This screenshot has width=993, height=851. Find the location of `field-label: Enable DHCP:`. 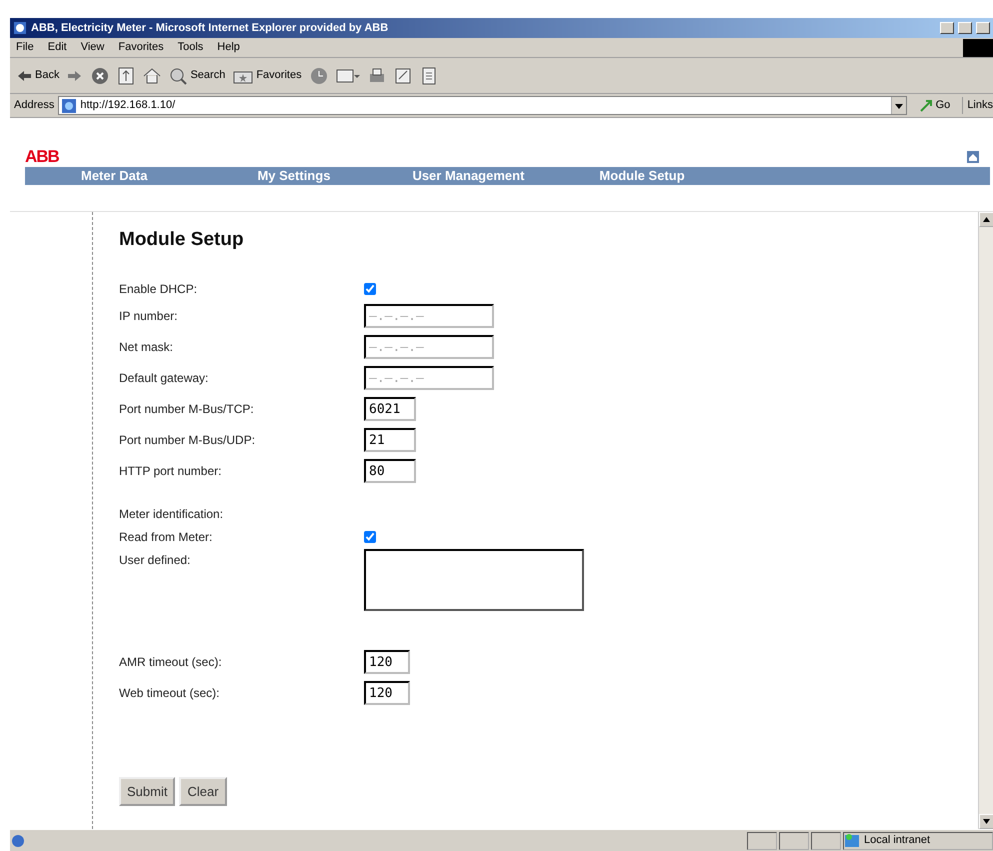

field-label: Enable DHCP: is located at coordinates (158, 289).